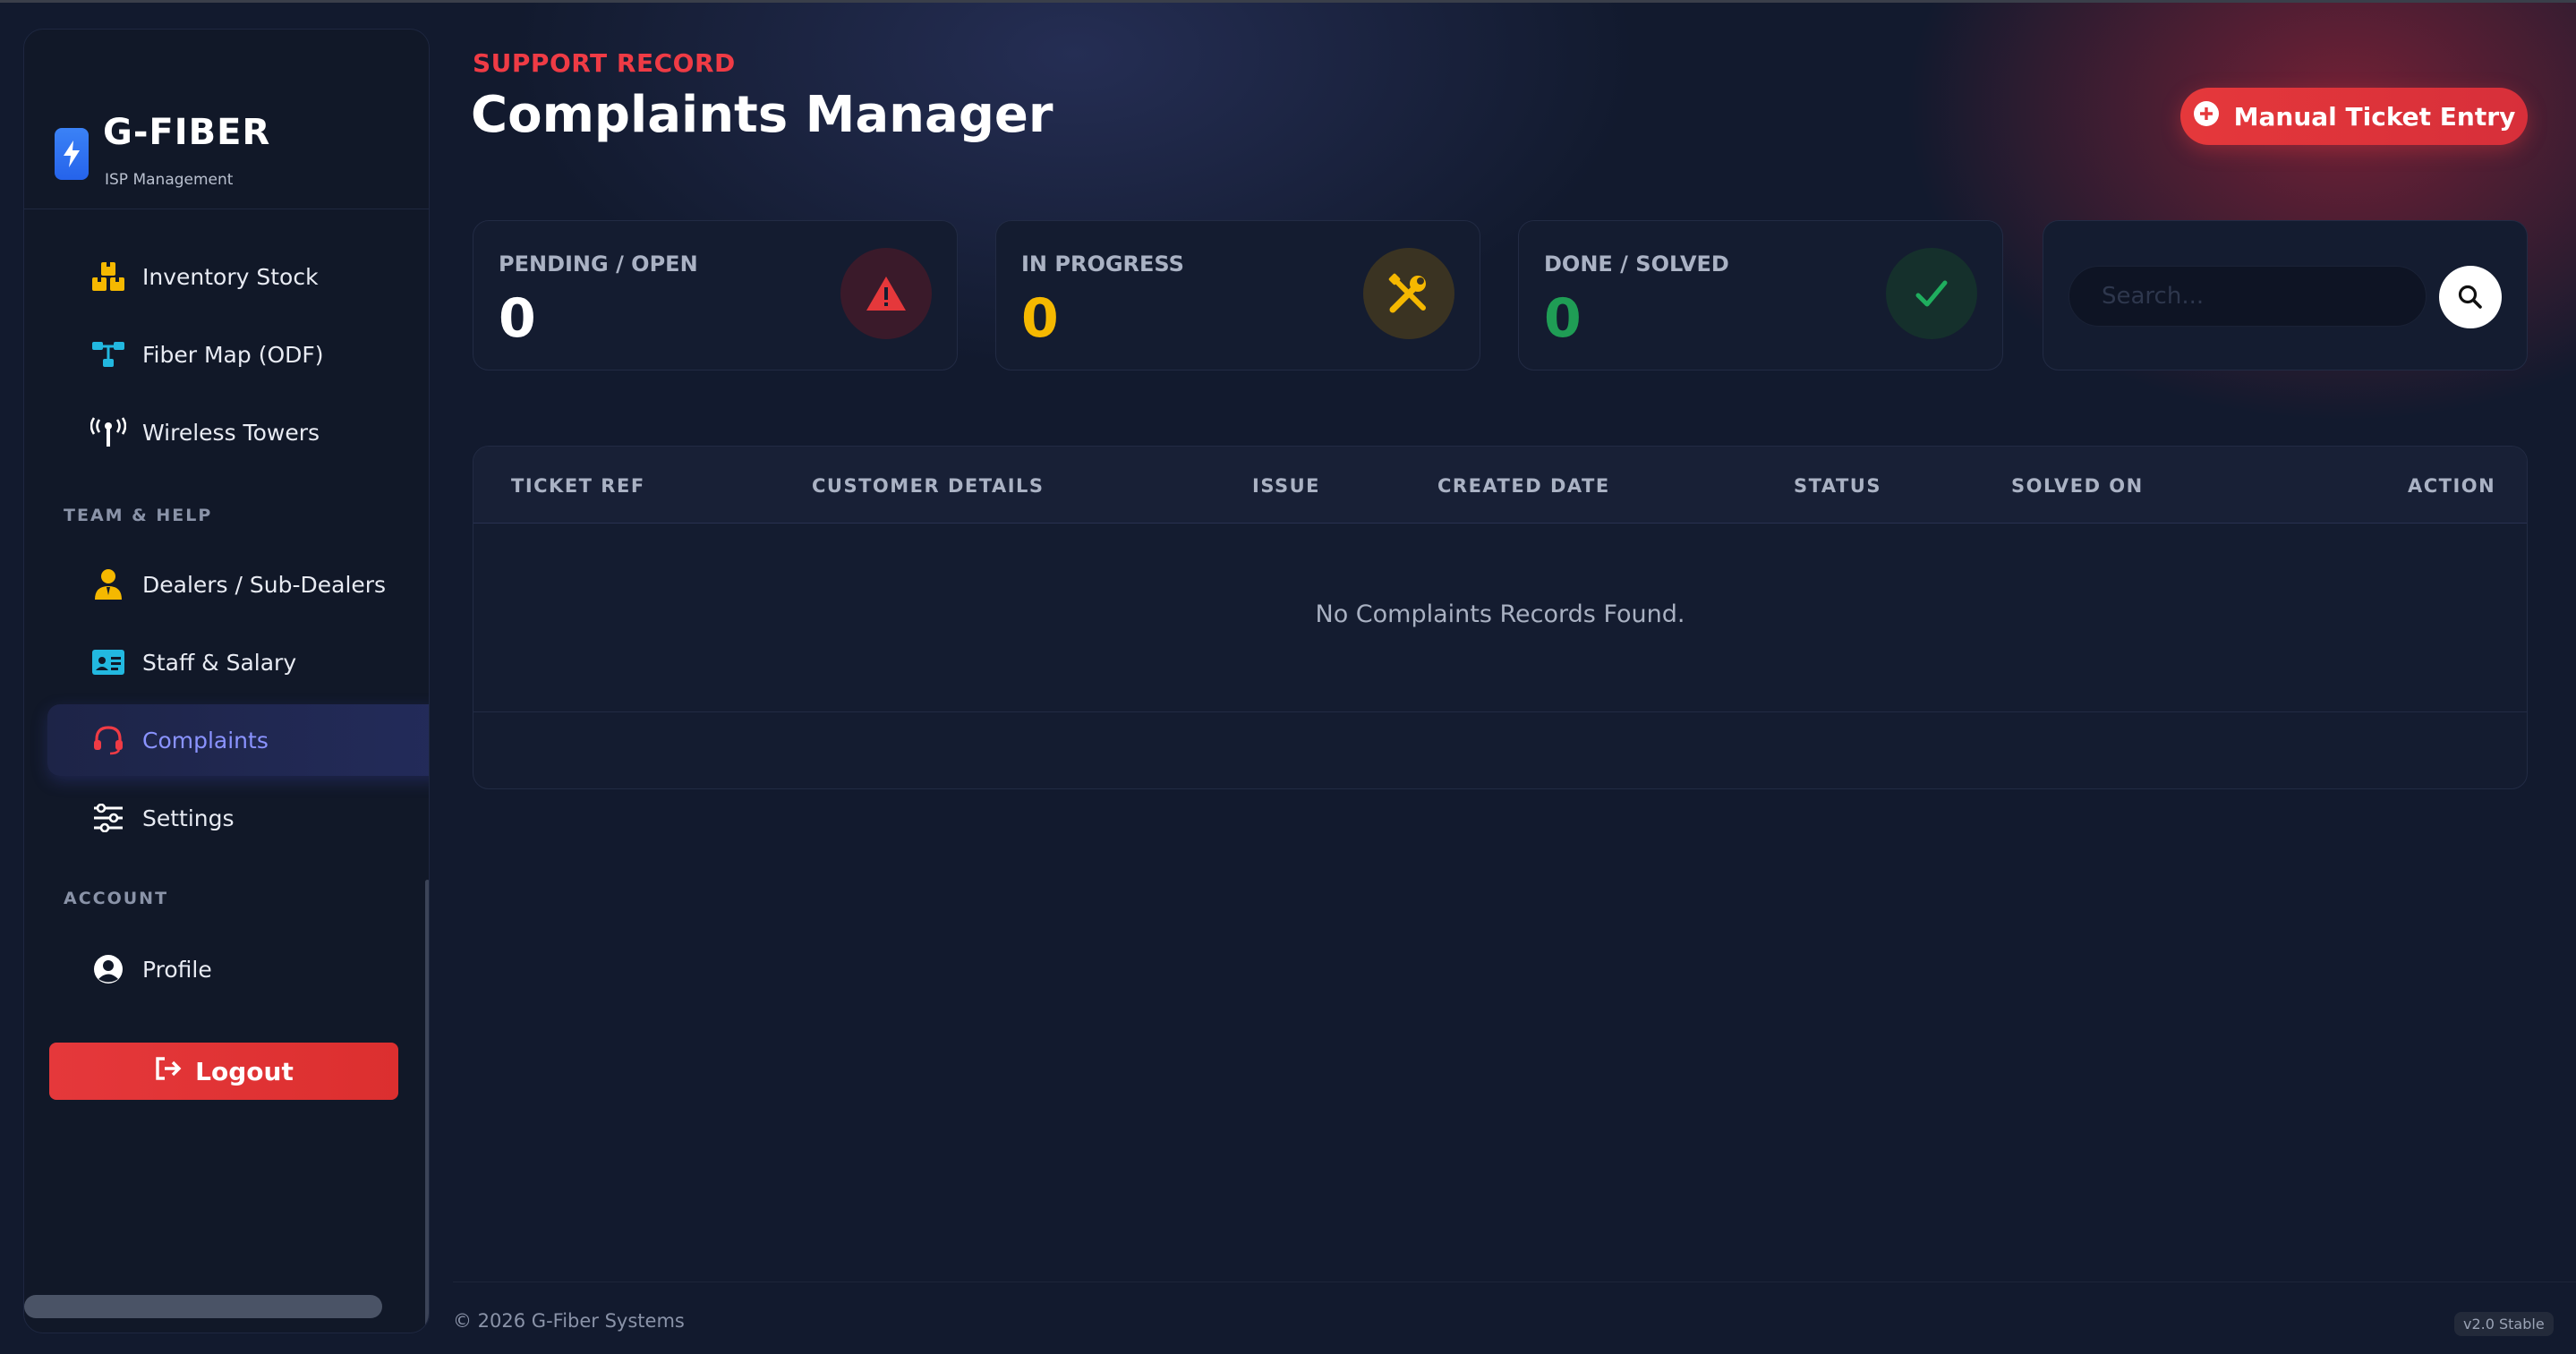 This screenshot has width=2576, height=1354. I want to click on search-icon, so click(2470, 297).